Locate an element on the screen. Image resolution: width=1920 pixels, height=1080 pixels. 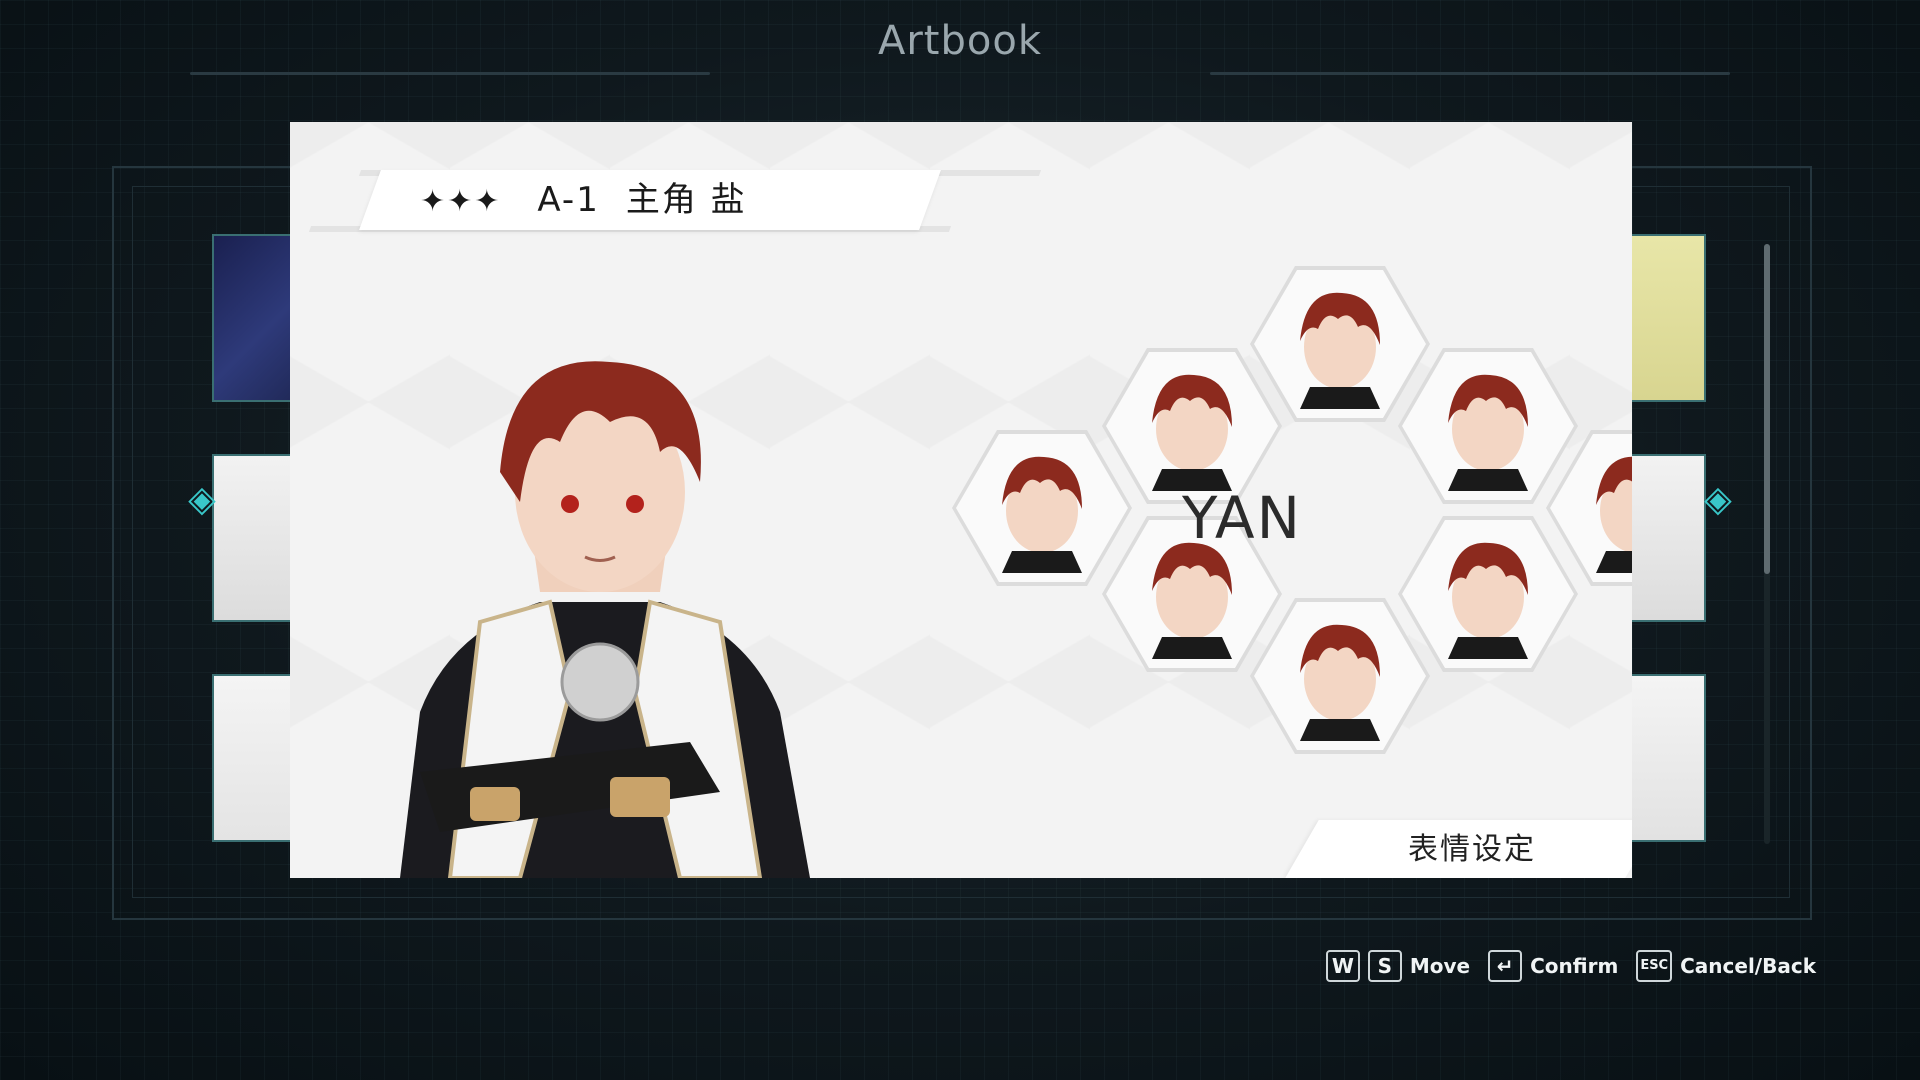
artwork-name: 主角 盐 is located at coordinates (686, 200).